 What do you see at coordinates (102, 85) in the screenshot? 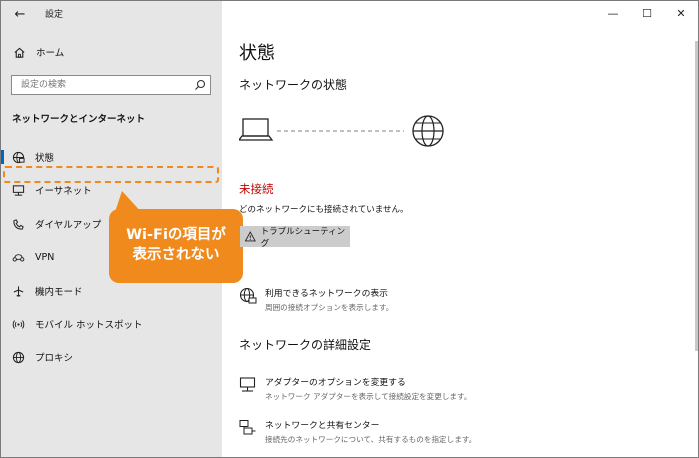
I see `search-input` at bounding box center [102, 85].